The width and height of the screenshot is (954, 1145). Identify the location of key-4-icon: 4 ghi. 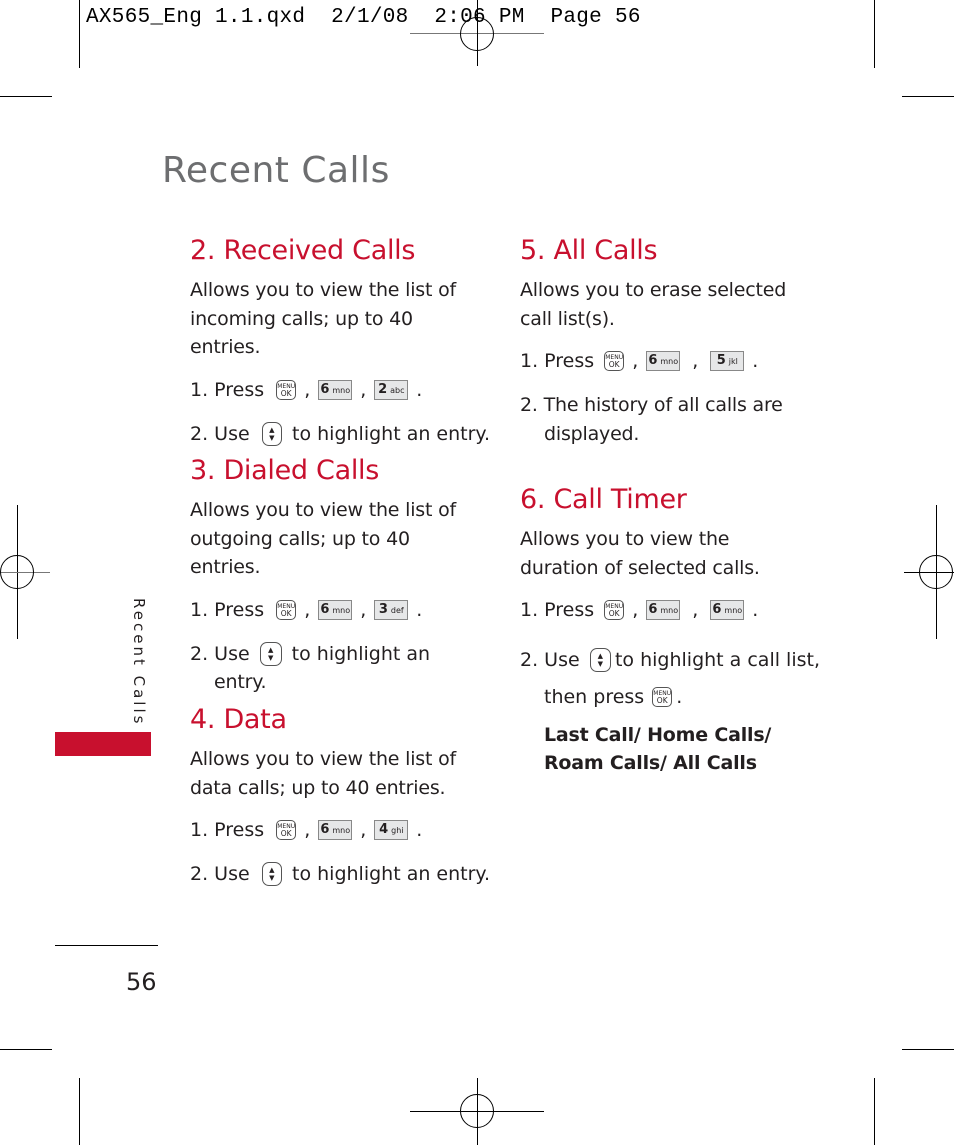
(391, 830).